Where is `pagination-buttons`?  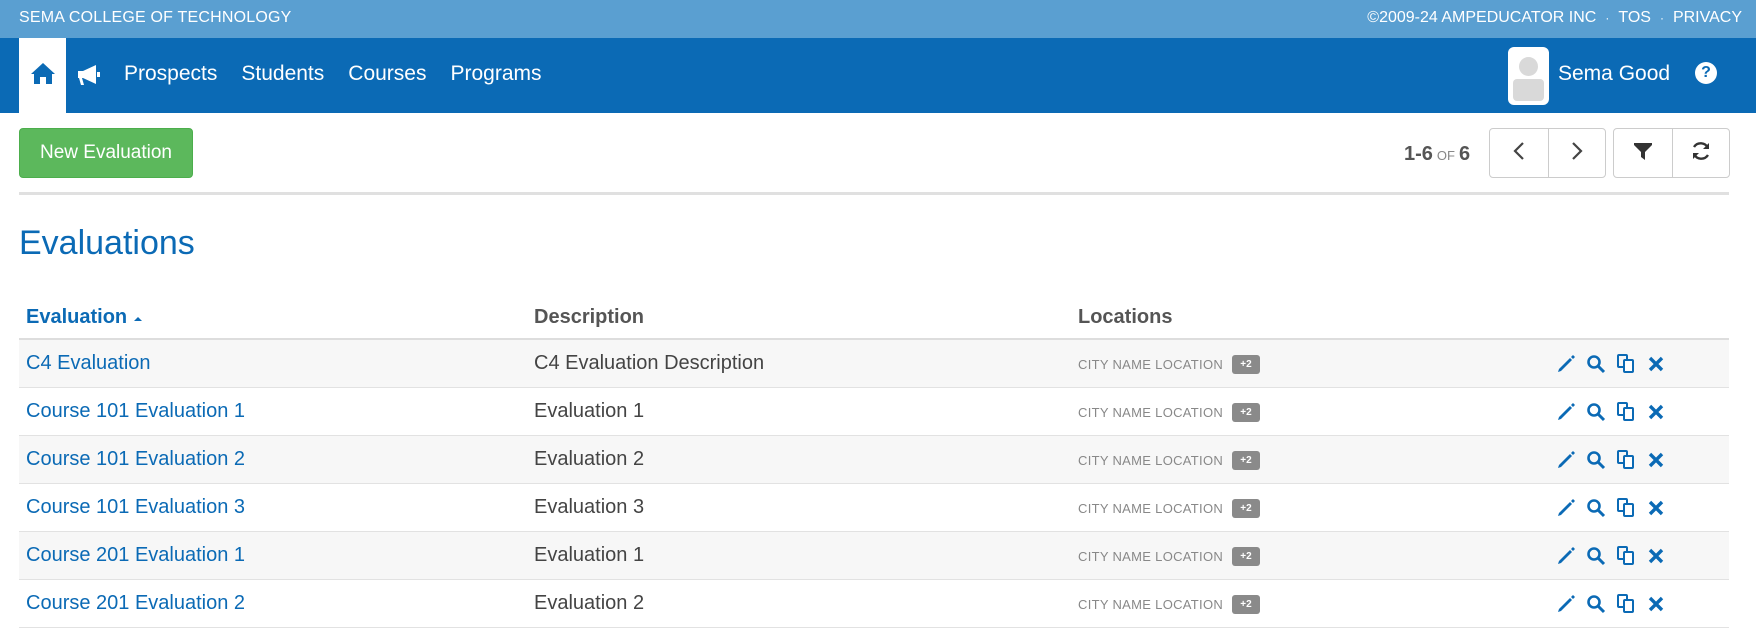 pagination-buttons is located at coordinates (1547, 153).